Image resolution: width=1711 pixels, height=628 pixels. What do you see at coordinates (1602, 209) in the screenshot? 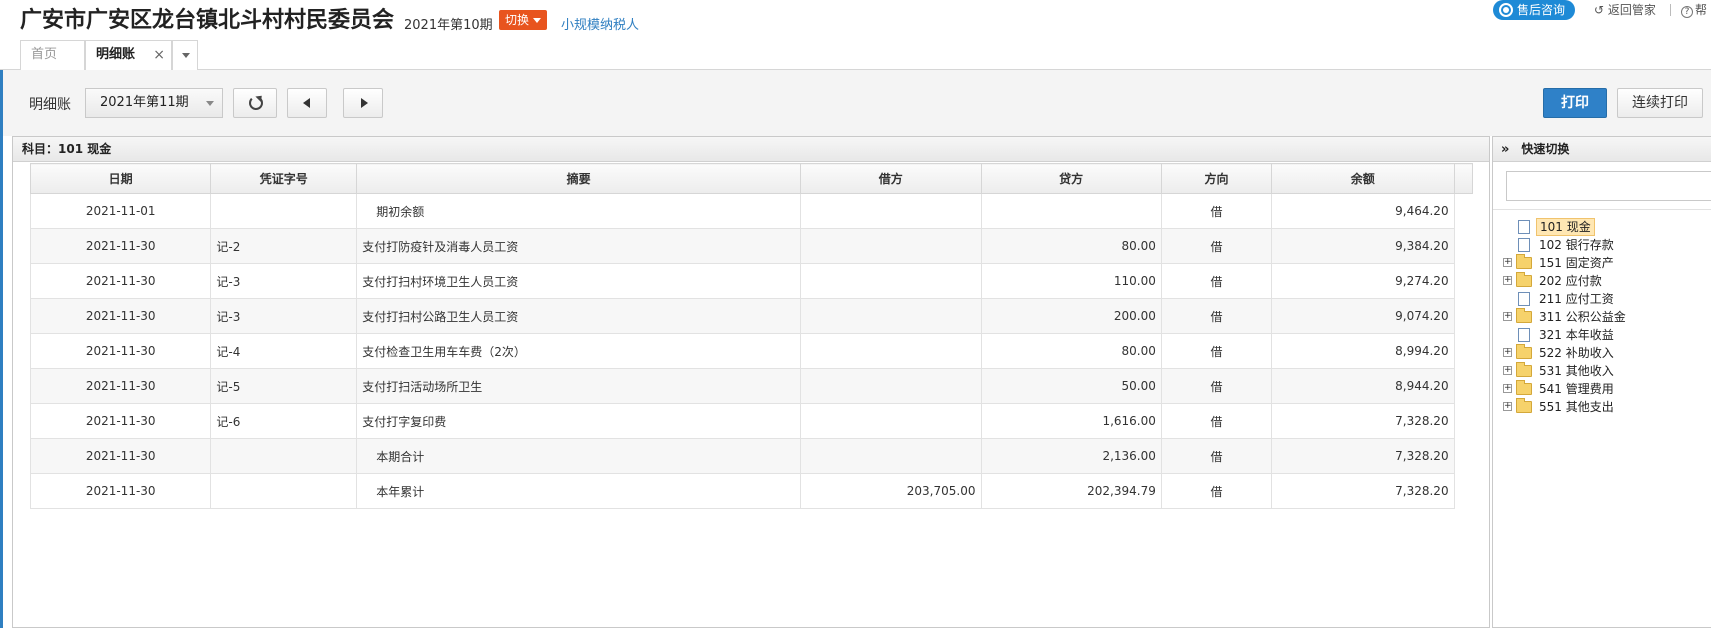
I see `quick-switch-divider` at bounding box center [1602, 209].